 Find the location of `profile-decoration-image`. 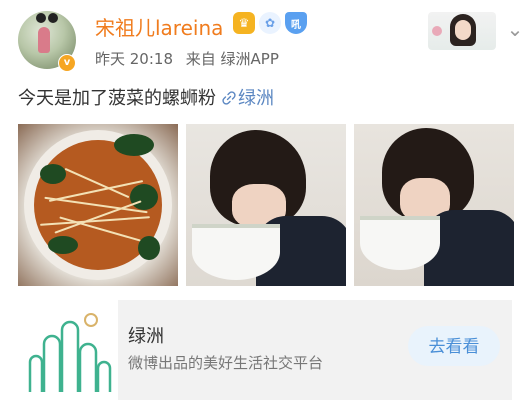

profile-decoration-image is located at coordinates (462, 31).